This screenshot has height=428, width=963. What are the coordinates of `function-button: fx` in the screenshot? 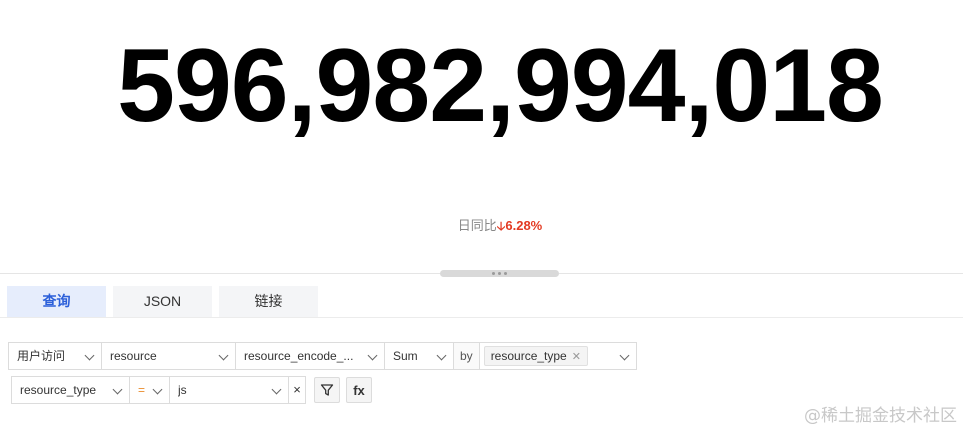 It's located at (359, 390).